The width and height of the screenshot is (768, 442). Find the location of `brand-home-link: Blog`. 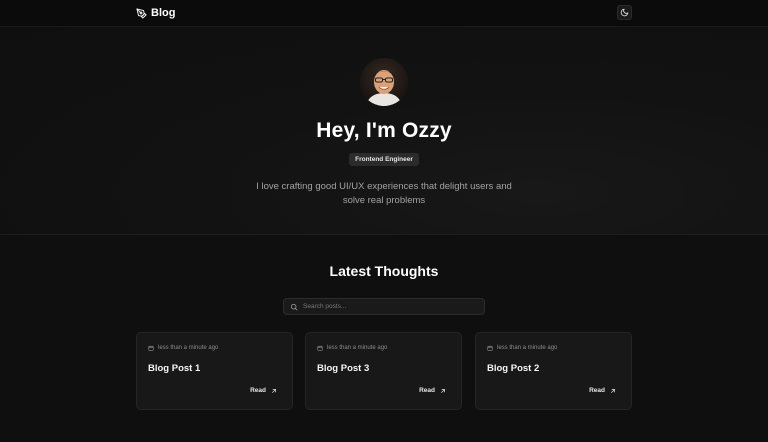

brand-home-link: Blog is located at coordinates (155, 13).